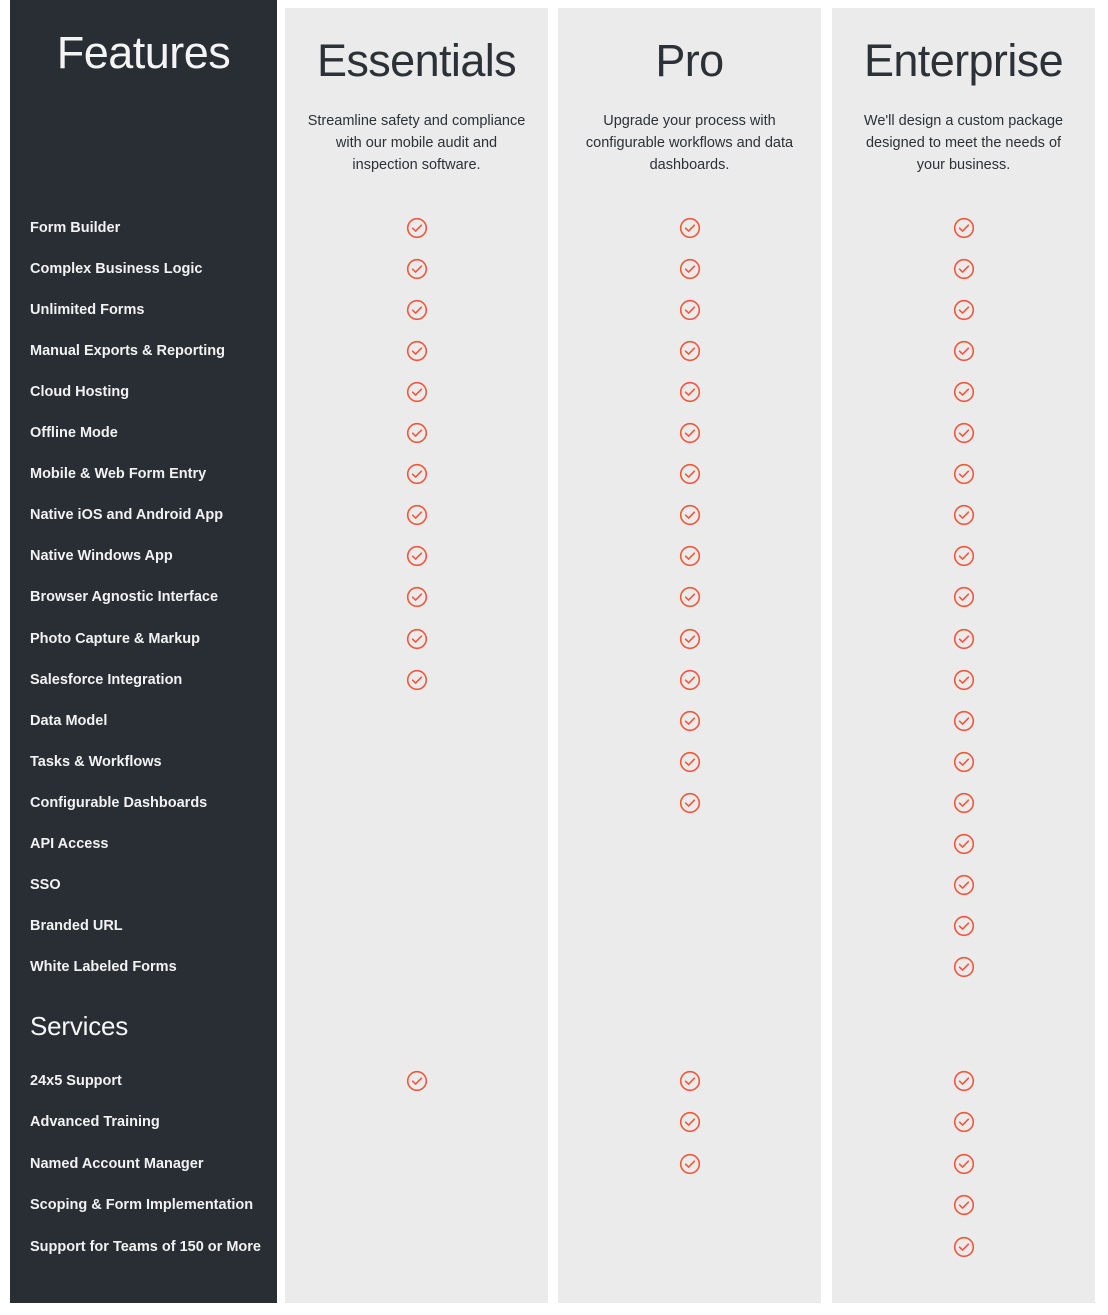  Describe the element at coordinates (689, 60) in the screenshot. I see `plan-name-pro: Pro` at that location.